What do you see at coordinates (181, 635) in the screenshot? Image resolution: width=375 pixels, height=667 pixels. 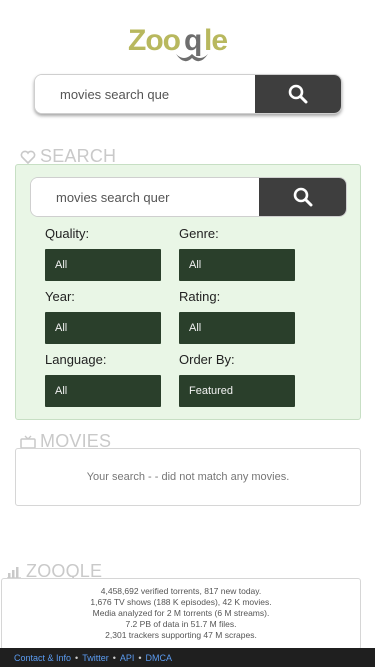 I see `stat-line: 2,301 trackers supporting 47 M scrapes.` at bounding box center [181, 635].